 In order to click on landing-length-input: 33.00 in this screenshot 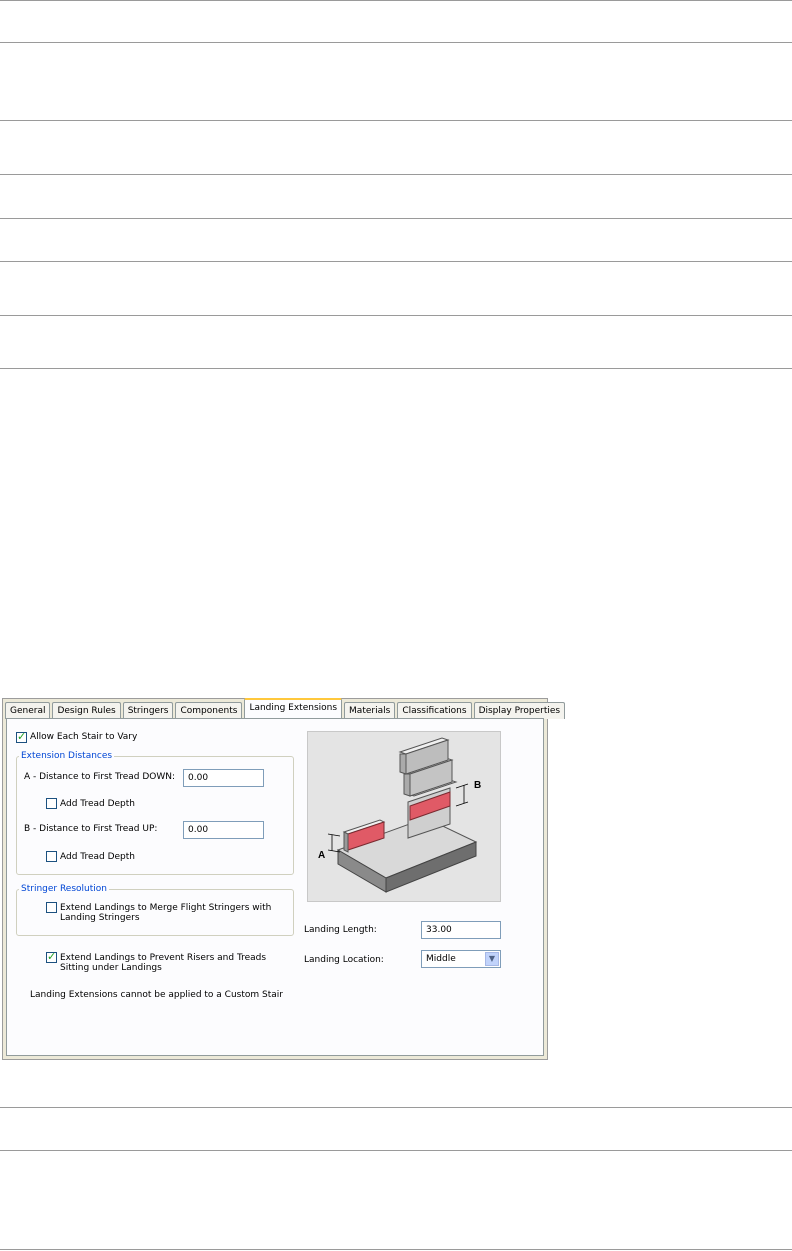, I will do `click(461, 930)`.